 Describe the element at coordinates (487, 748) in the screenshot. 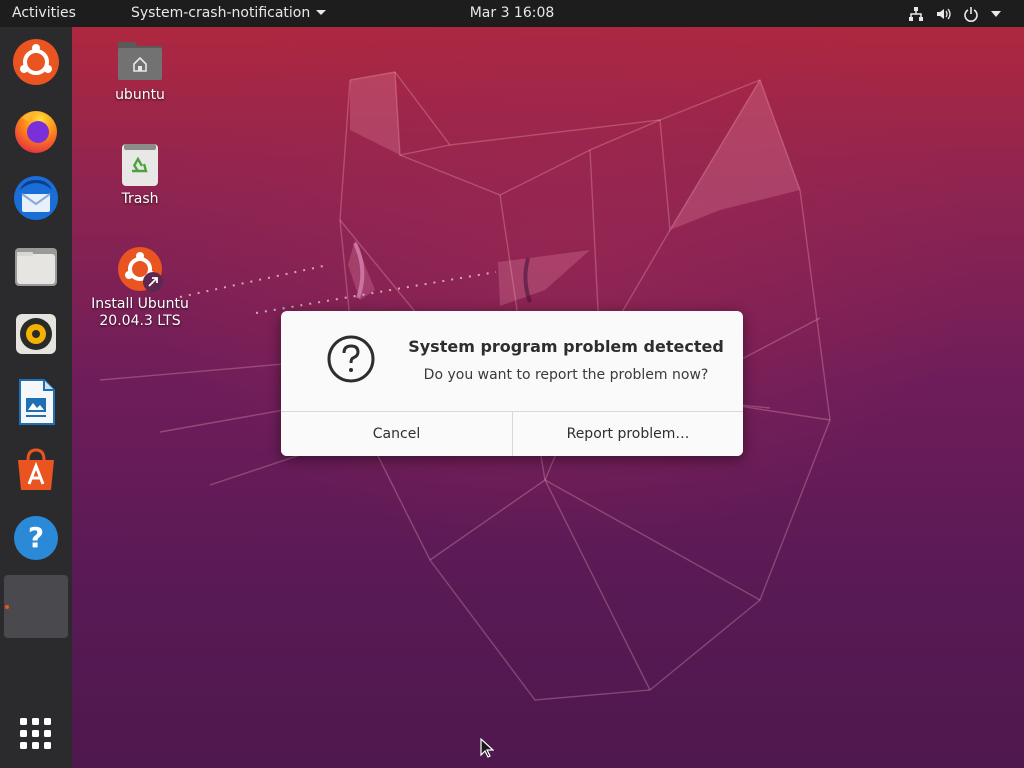

I see `mouse-cursor-icon` at that location.